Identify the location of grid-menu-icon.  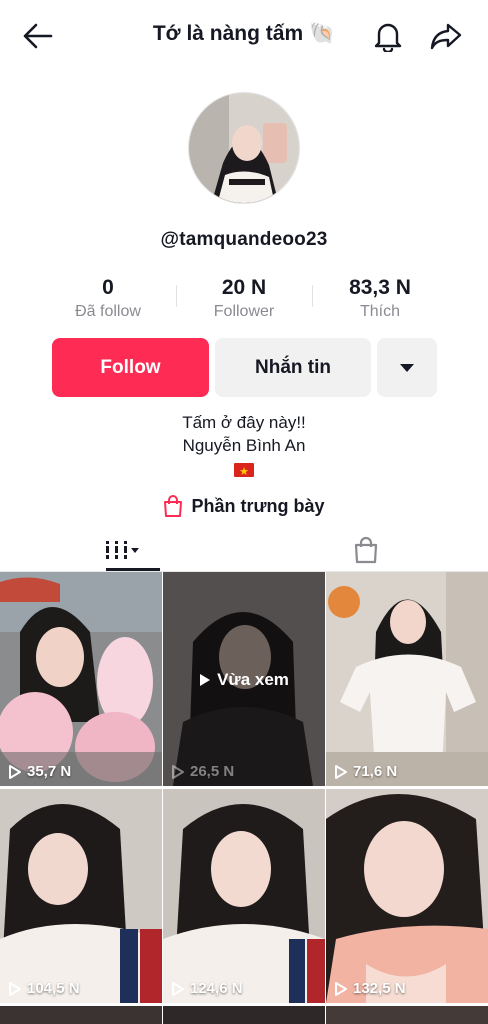
(122, 550).